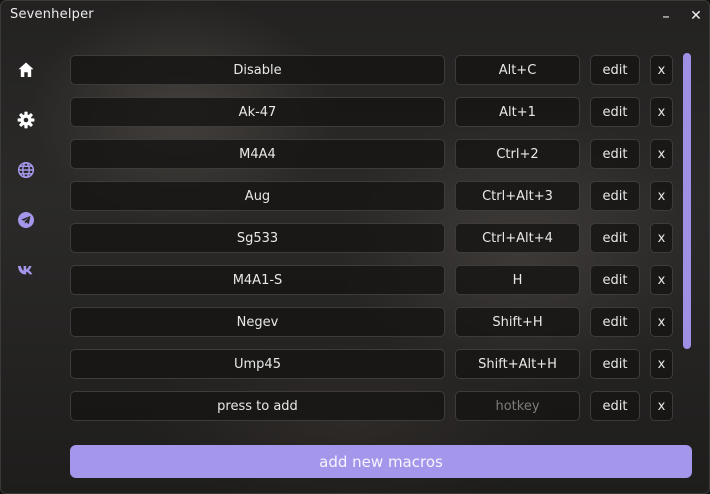 Image resolution: width=710 pixels, height=494 pixels. Describe the element at coordinates (696, 16) in the screenshot. I see `close-button: ✕` at that location.